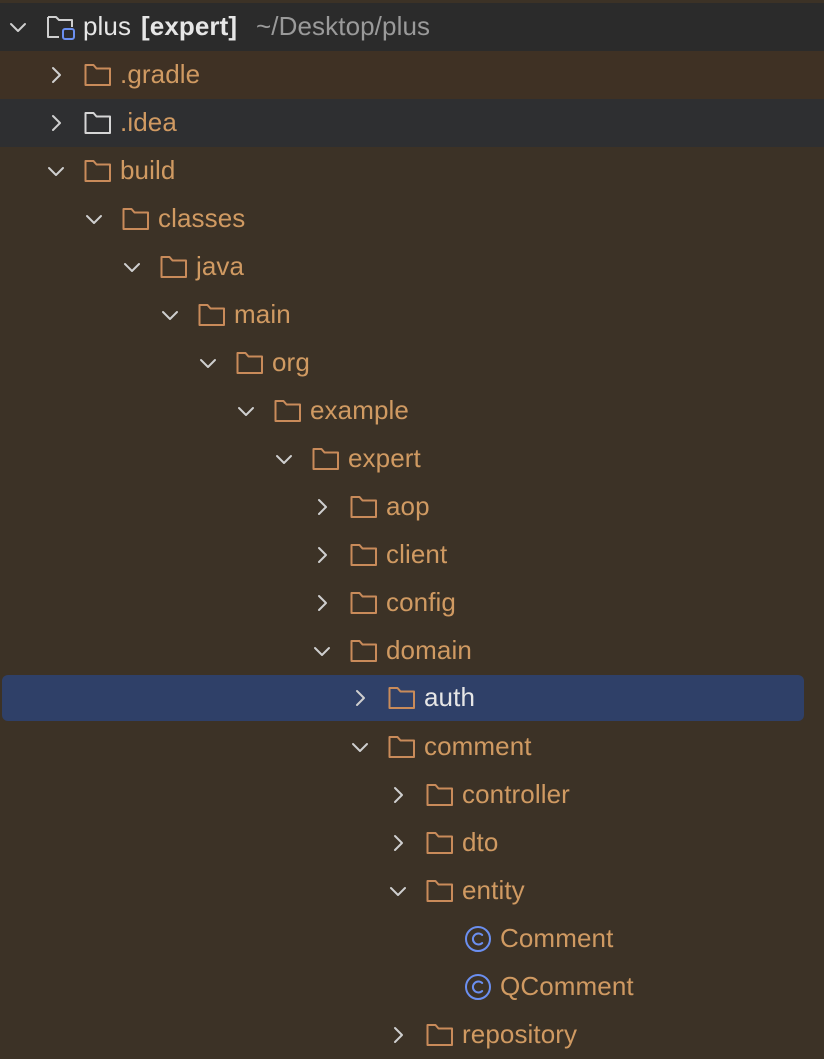 This screenshot has height=1059, width=824. Describe the element at coordinates (189, 25) in the screenshot. I see `project-module: [expert]` at that location.